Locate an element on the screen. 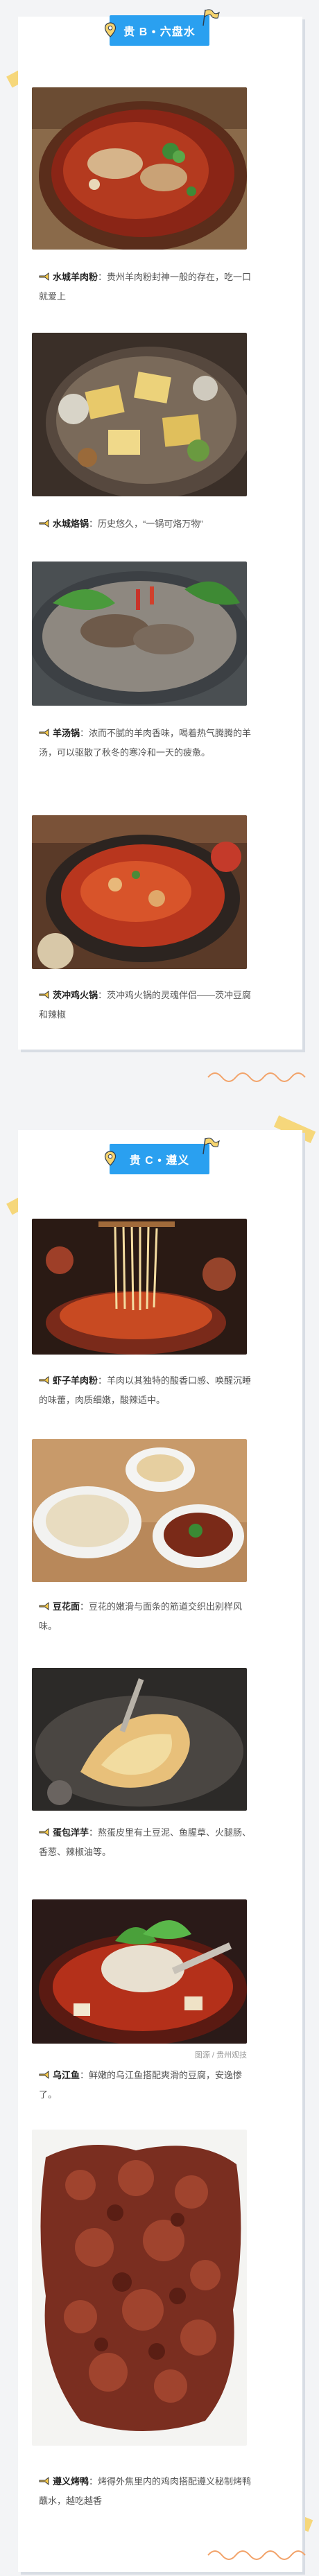 The height and width of the screenshot is (2576, 319). section-title: 贵 C • 遵义 is located at coordinates (159, 1161).